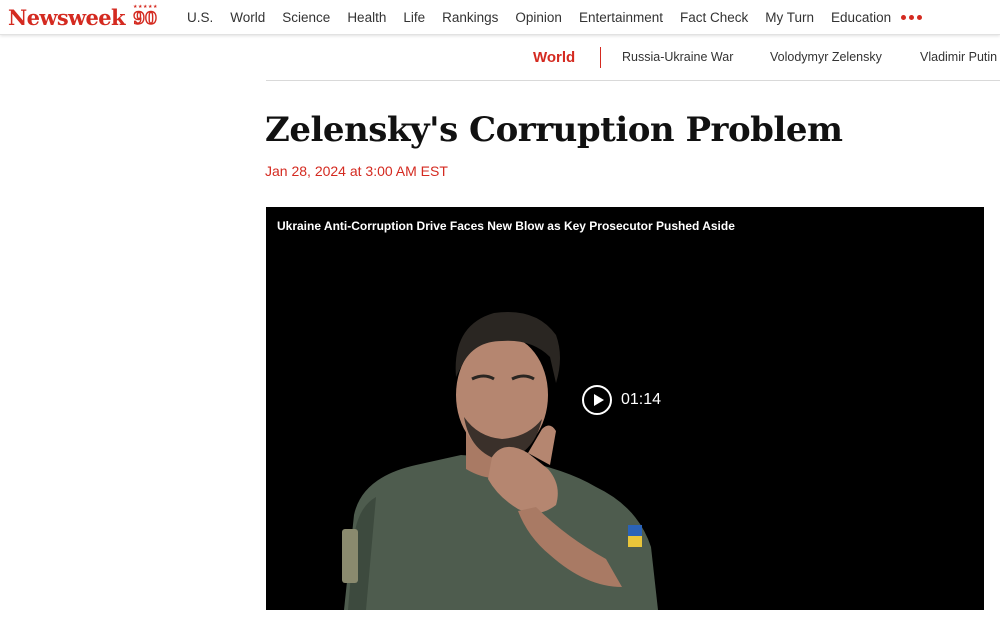 Image resolution: width=1000 pixels, height=624 pixels. Describe the element at coordinates (414, 17) in the screenshot. I see `nav-item-life: Life` at that location.